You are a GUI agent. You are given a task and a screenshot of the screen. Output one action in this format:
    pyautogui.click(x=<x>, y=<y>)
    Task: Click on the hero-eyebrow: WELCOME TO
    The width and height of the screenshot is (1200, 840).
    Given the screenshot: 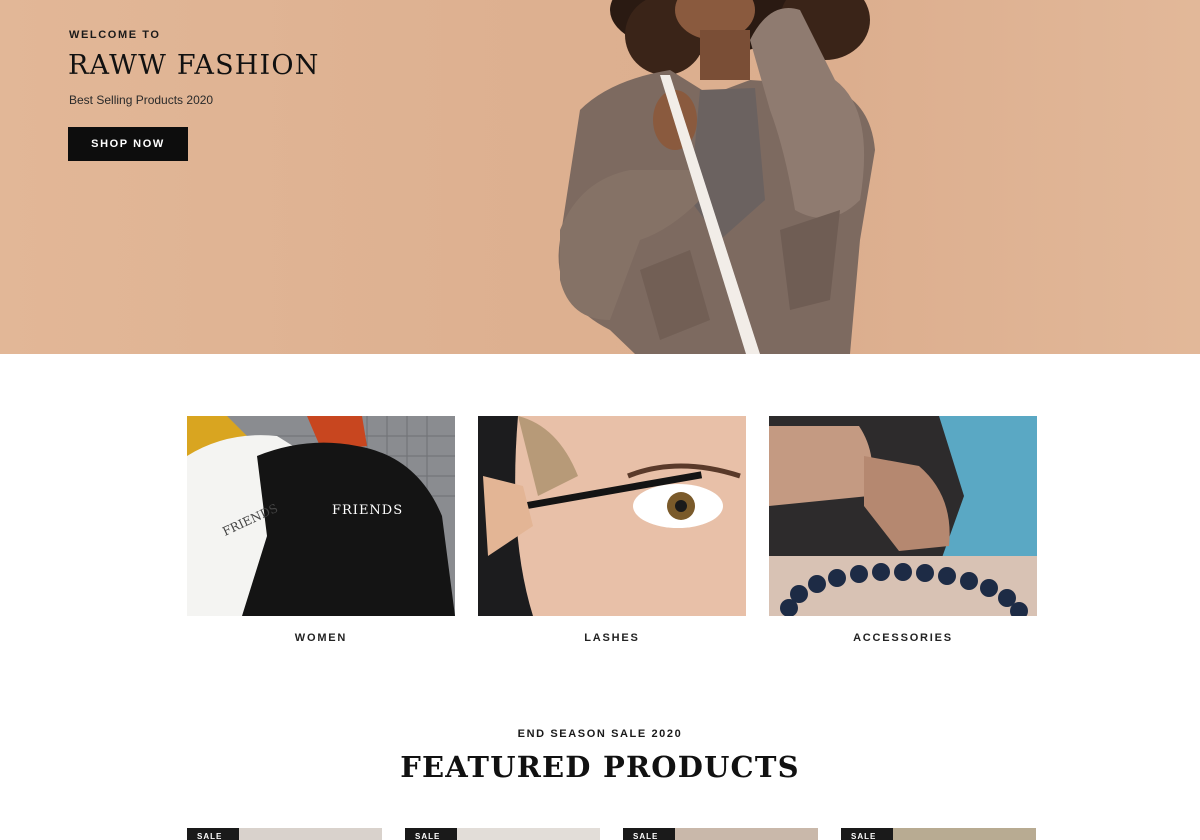 What is the action you would take?
    pyautogui.click(x=115, y=35)
    